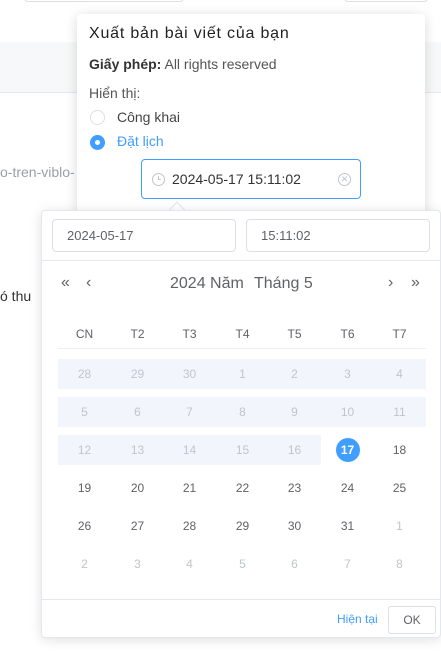  Describe the element at coordinates (84, 450) in the screenshot. I see `calendar-day: 12` at that location.